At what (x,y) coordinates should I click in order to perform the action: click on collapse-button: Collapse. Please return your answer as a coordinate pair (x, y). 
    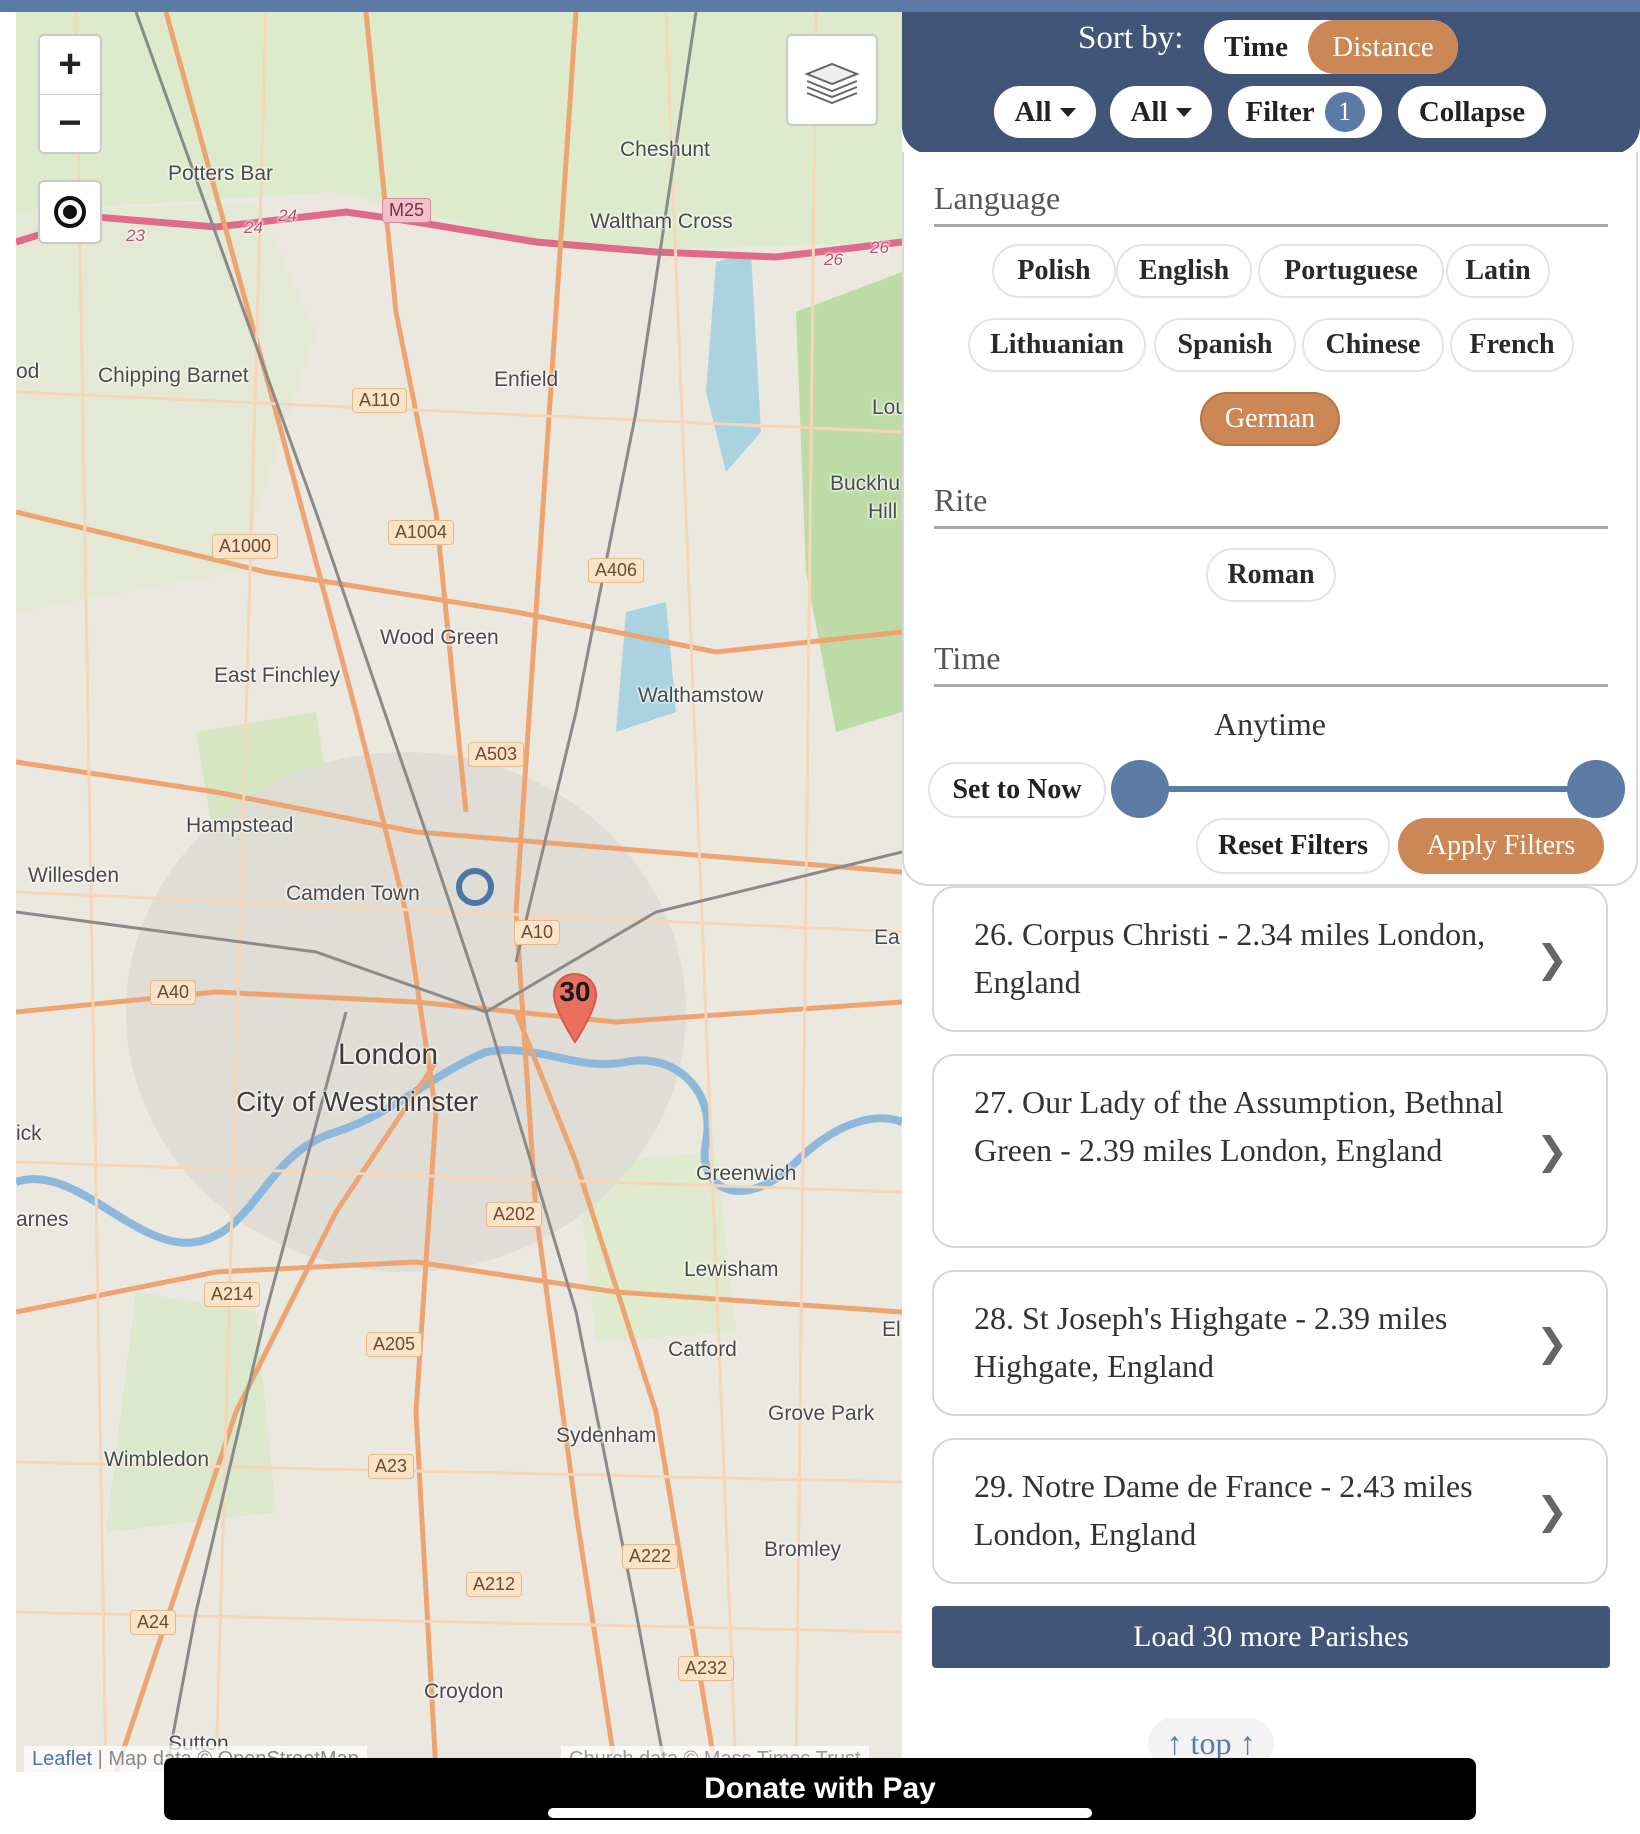
    Looking at the image, I should click on (1472, 112).